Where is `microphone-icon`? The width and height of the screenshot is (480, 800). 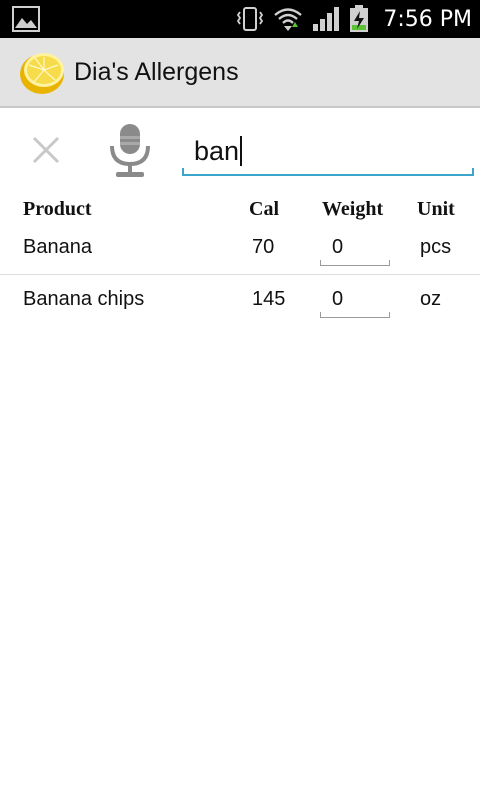
microphone-icon is located at coordinates (130, 151).